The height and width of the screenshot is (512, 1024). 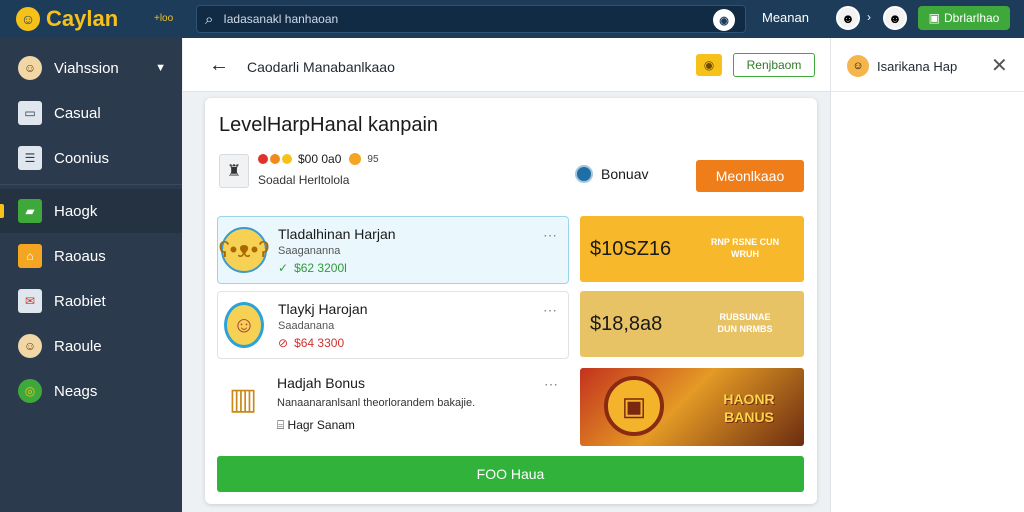 What do you see at coordinates (28, 19) in the screenshot?
I see `logo-icon: ☺` at bounding box center [28, 19].